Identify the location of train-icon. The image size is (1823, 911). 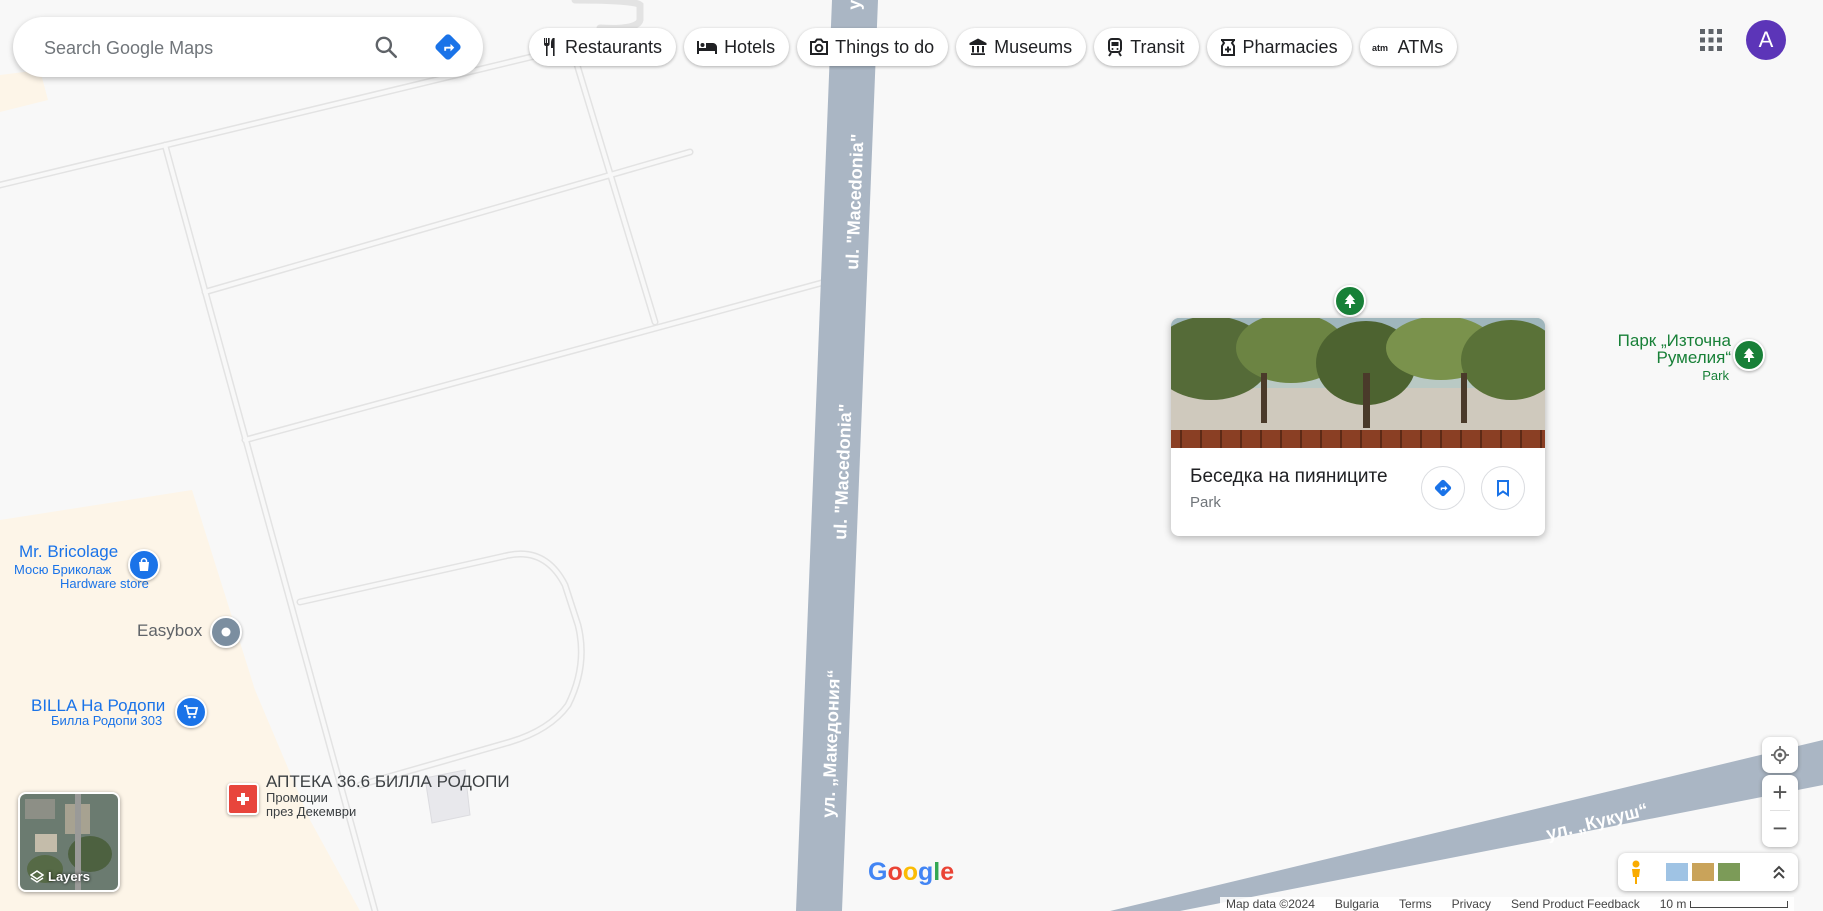
(1115, 47).